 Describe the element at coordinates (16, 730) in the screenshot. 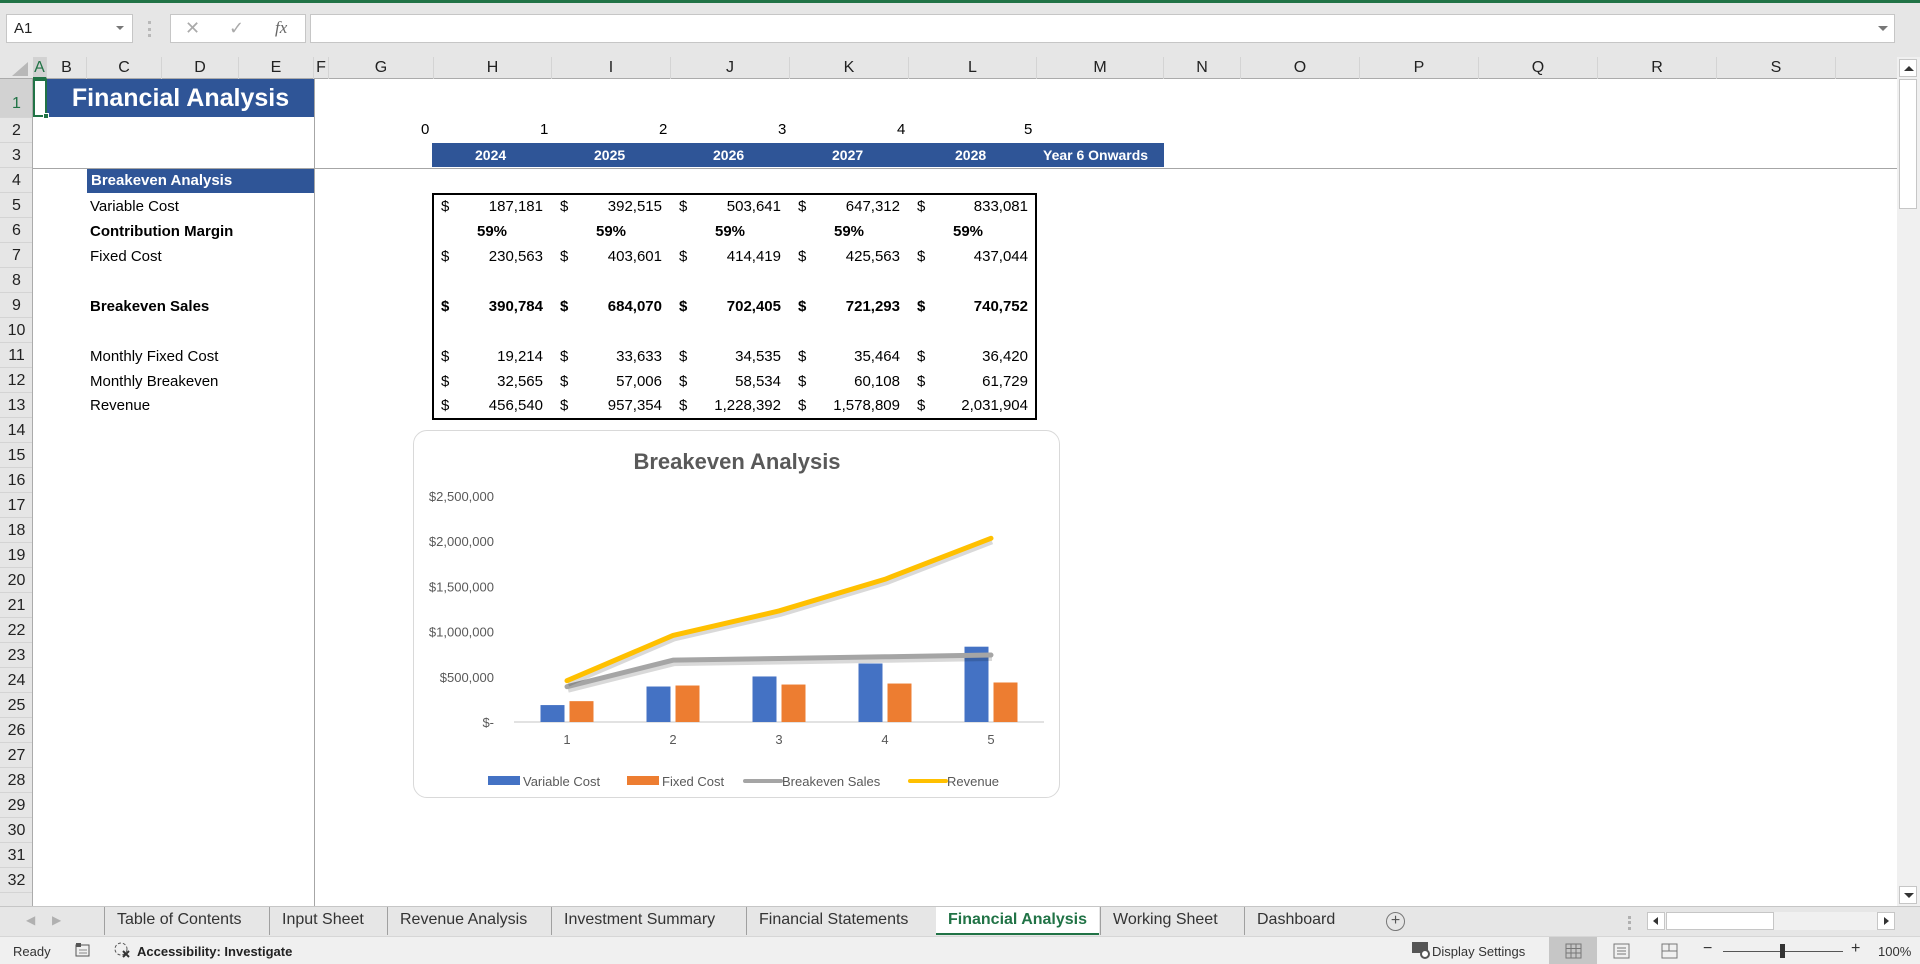

I see `row-header-26: 26` at that location.